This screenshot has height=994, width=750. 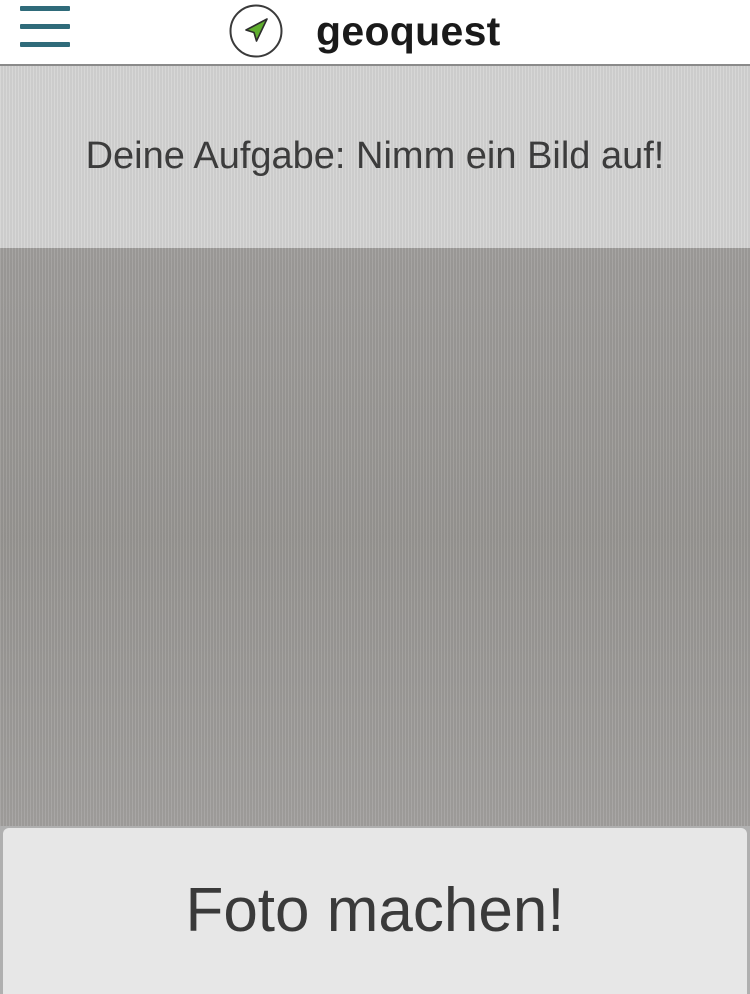 I want to click on menu-bar-bottom, so click(x=45, y=44).